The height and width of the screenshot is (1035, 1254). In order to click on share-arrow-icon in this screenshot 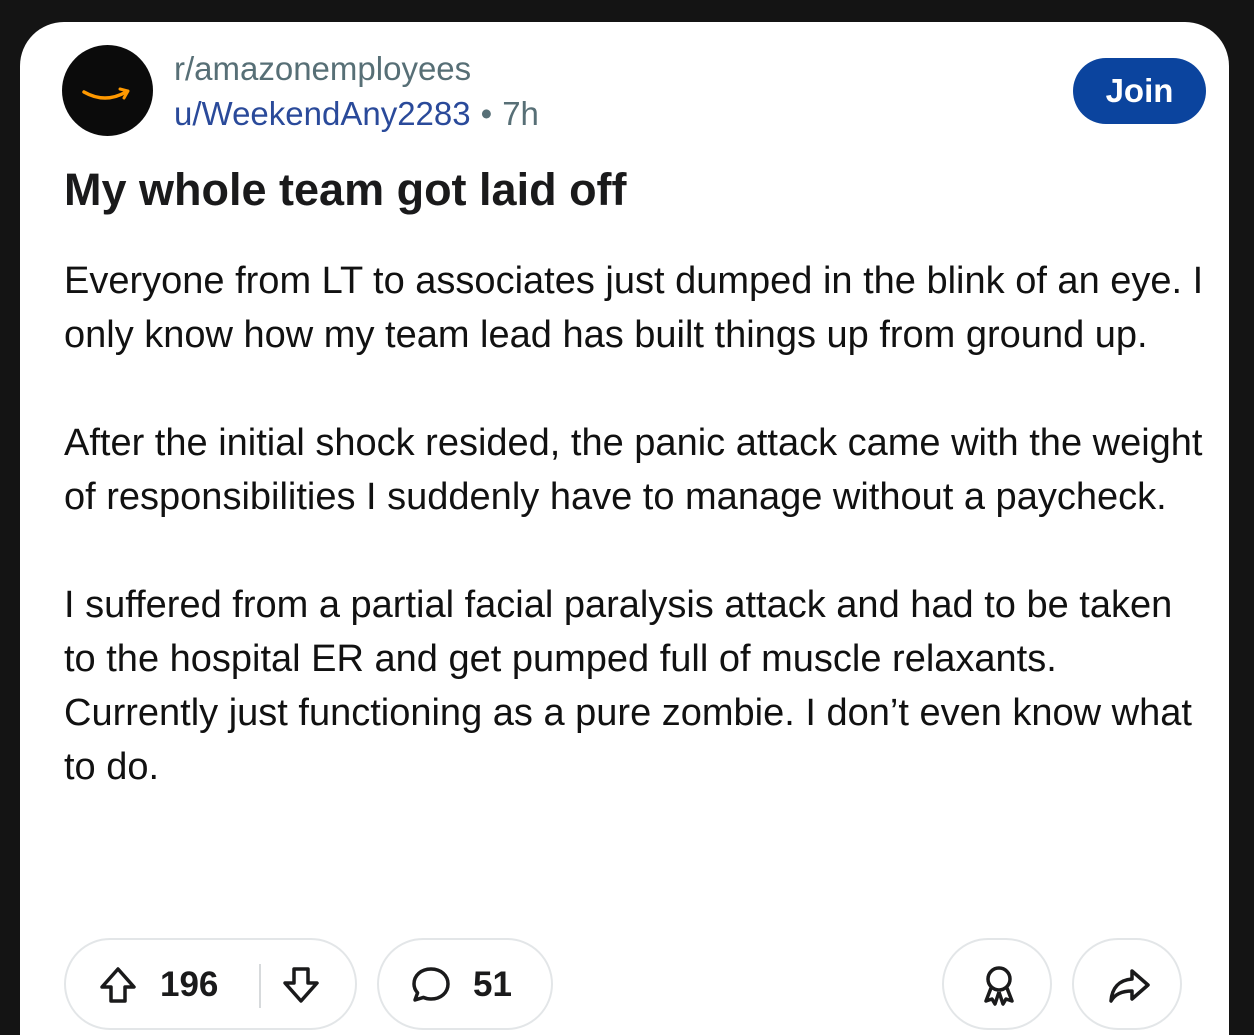, I will do `click(1129, 986)`.